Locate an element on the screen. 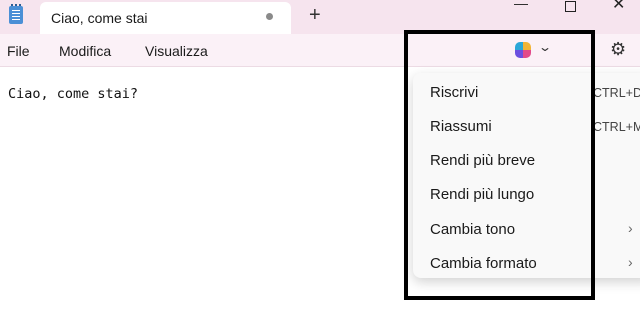 The height and width of the screenshot is (333, 640). gear-icon: ⚙ is located at coordinates (618, 49).